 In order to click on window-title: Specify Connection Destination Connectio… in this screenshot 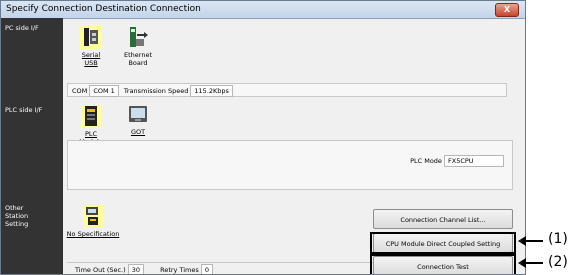, I will do `click(103, 9)`.